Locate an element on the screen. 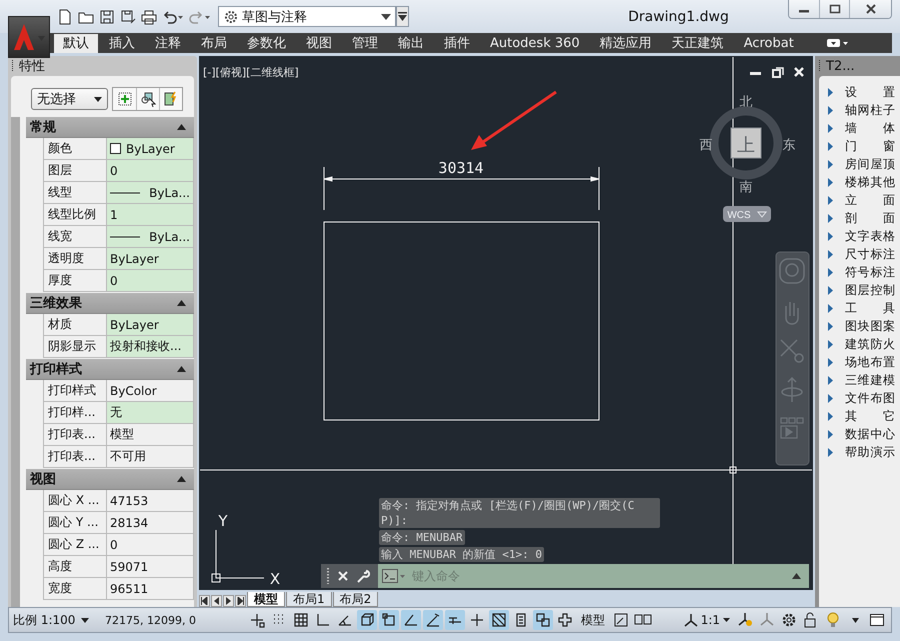 The width and height of the screenshot is (900, 641). tool-menu-item: 图层控制 is located at coordinates (857, 290).